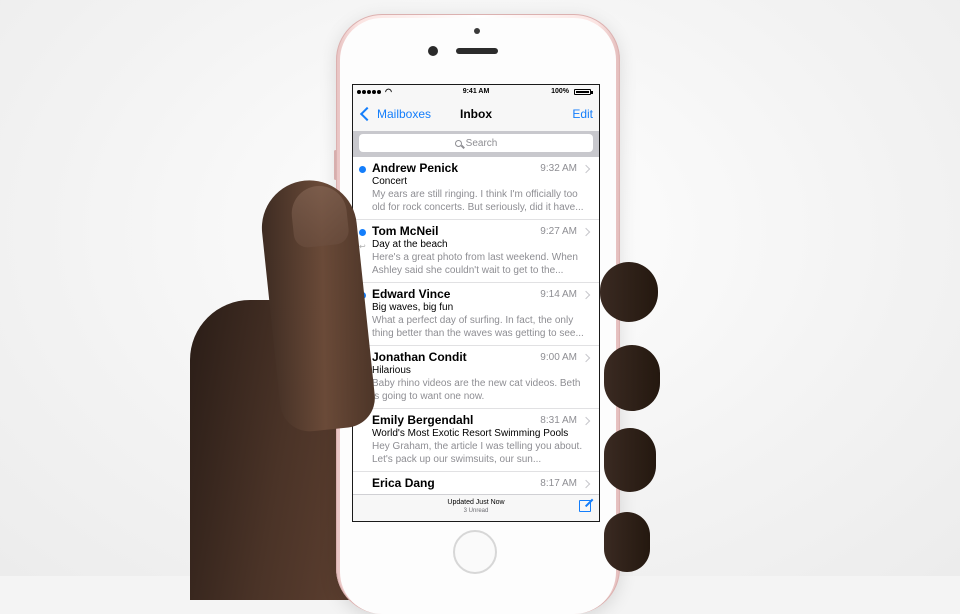 The width and height of the screenshot is (960, 614). I want to click on search-bar: Search, so click(476, 144).